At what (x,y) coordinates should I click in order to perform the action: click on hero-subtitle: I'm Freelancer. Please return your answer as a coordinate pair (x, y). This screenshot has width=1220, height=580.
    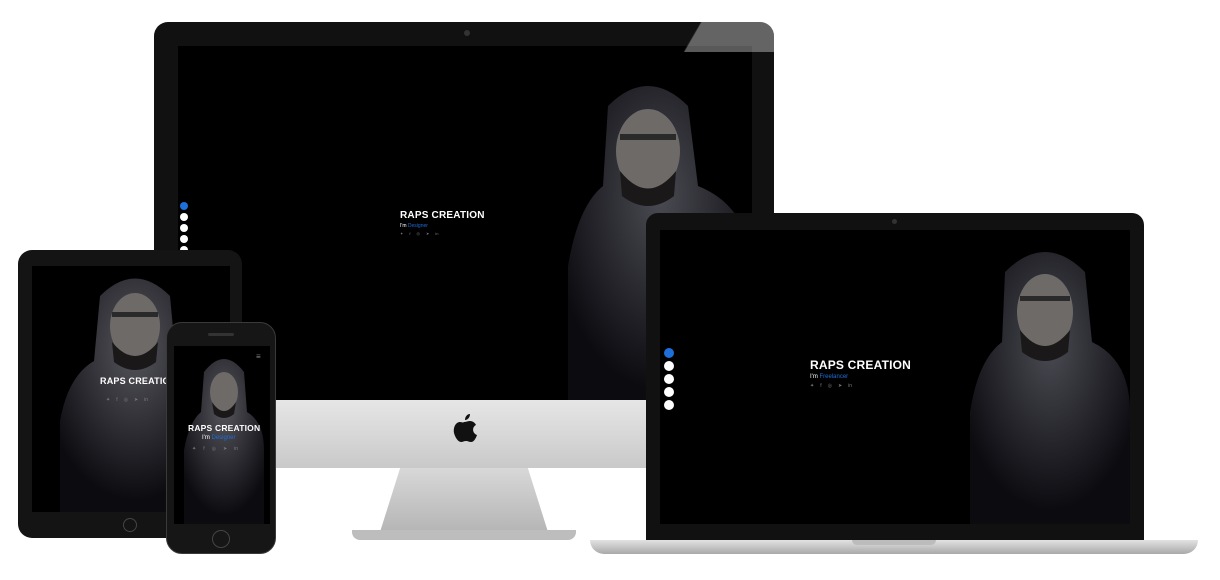
    Looking at the image, I should click on (860, 377).